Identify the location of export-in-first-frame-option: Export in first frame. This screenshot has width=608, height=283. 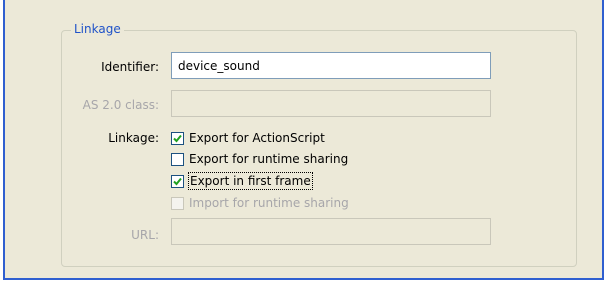
(242, 181).